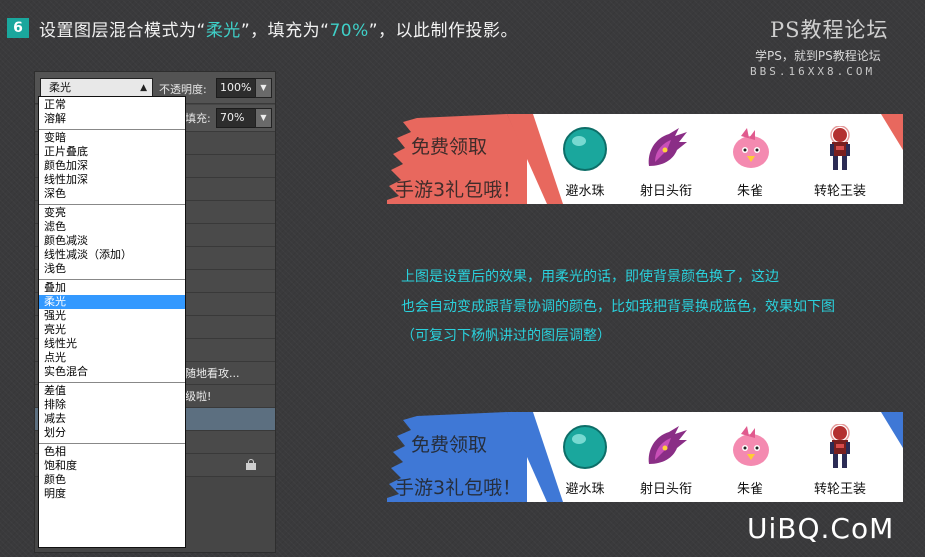 Image resolution: width=925 pixels, height=557 pixels. What do you see at coordinates (112, 466) in the screenshot?
I see `blend-mode-option: 饱和度` at bounding box center [112, 466].